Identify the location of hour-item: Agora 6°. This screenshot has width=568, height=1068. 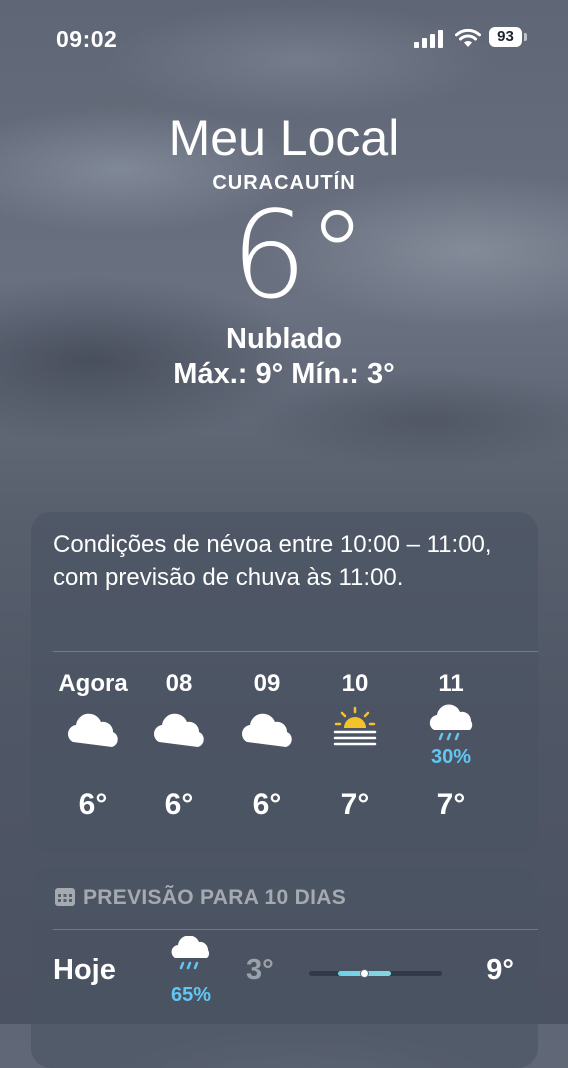
(93, 745).